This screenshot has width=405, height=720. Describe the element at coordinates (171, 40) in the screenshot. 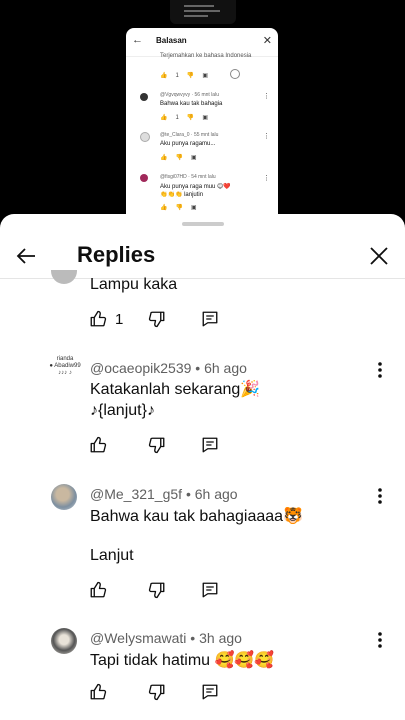

I see `embedded-title: Balasan` at that location.